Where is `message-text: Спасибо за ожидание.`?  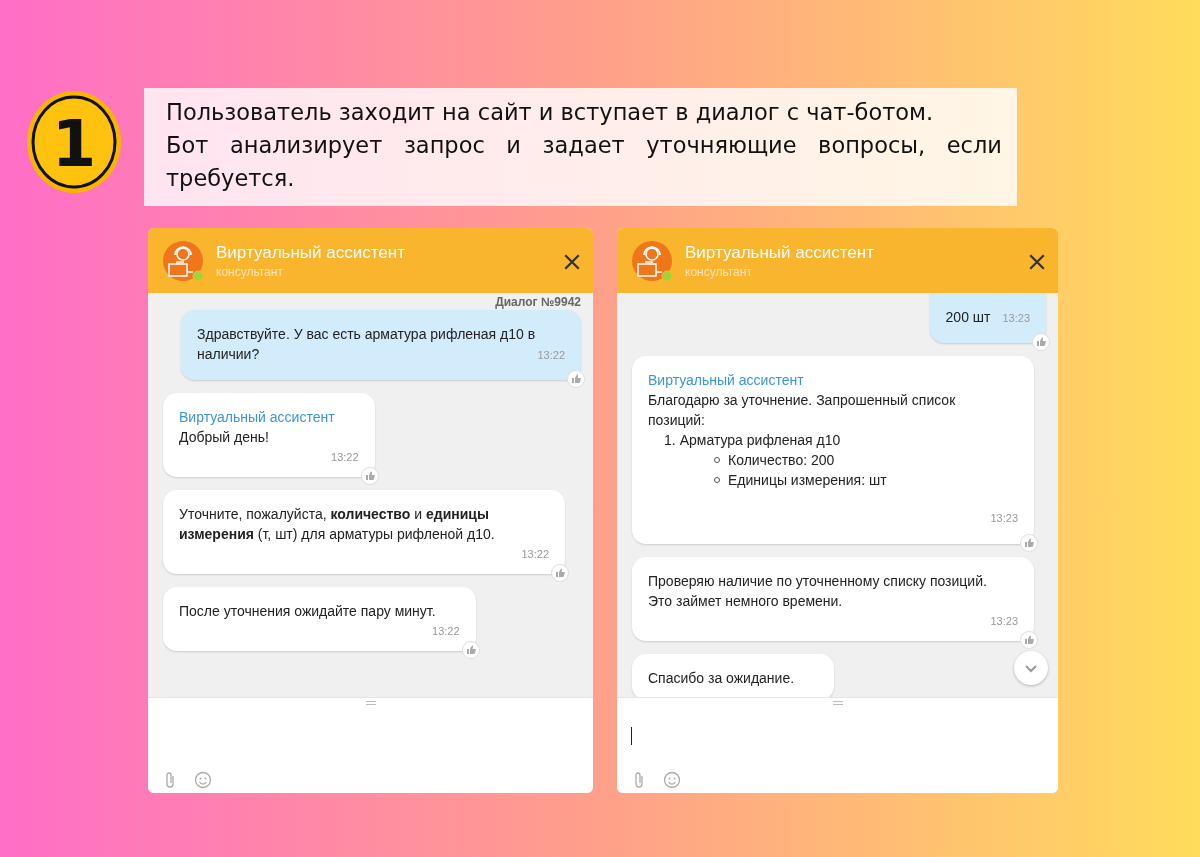
message-text: Спасибо за ожидание. is located at coordinates (721, 678).